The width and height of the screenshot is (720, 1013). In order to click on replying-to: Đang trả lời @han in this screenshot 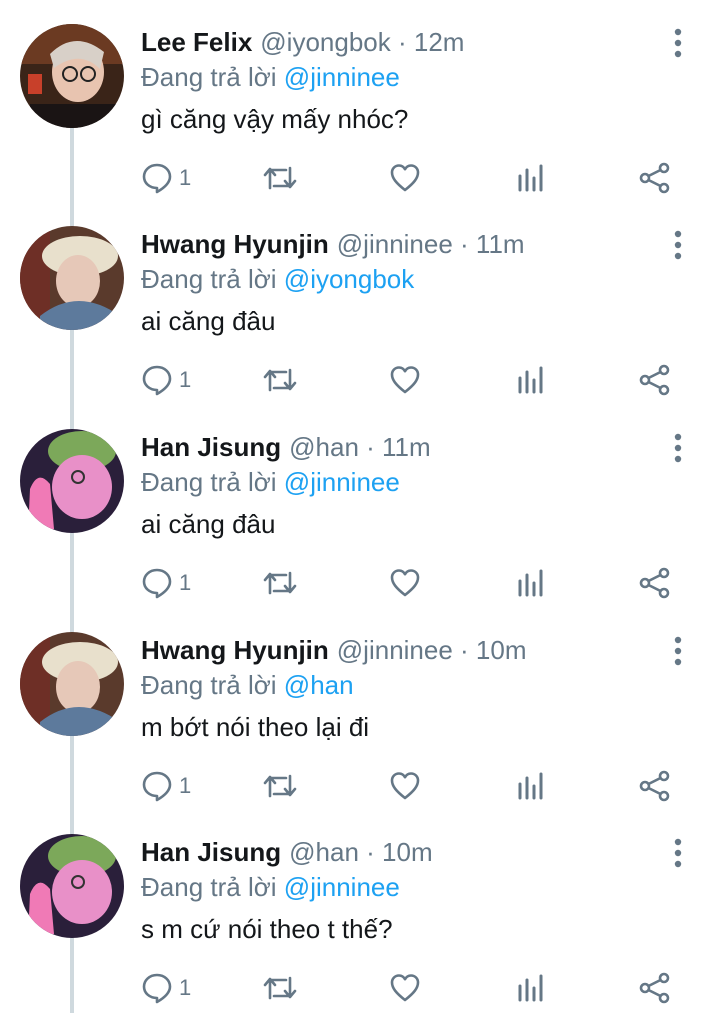, I will do `click(247, 685)`.